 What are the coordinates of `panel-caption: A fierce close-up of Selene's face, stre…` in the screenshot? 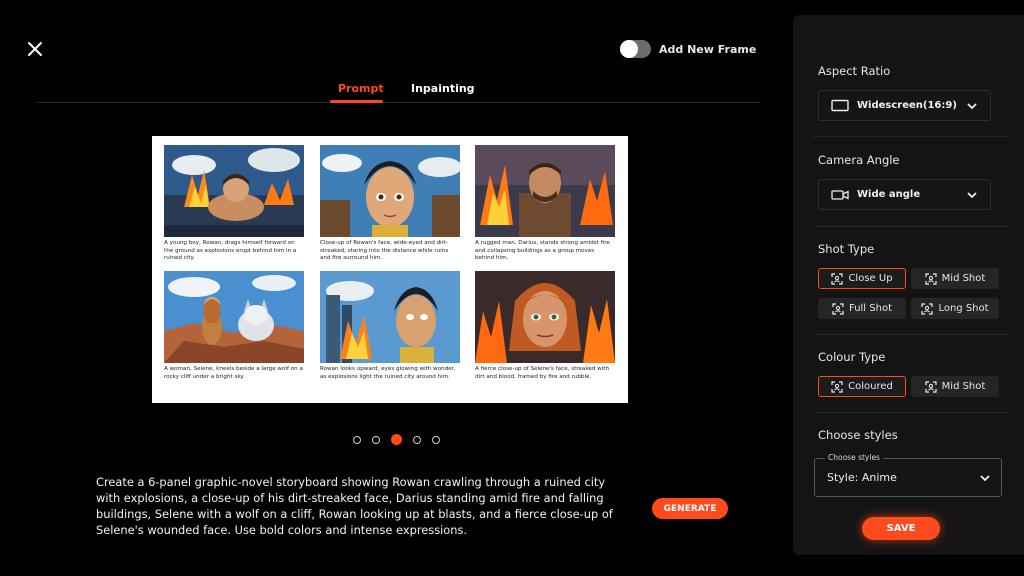 It's located at (542, 373).